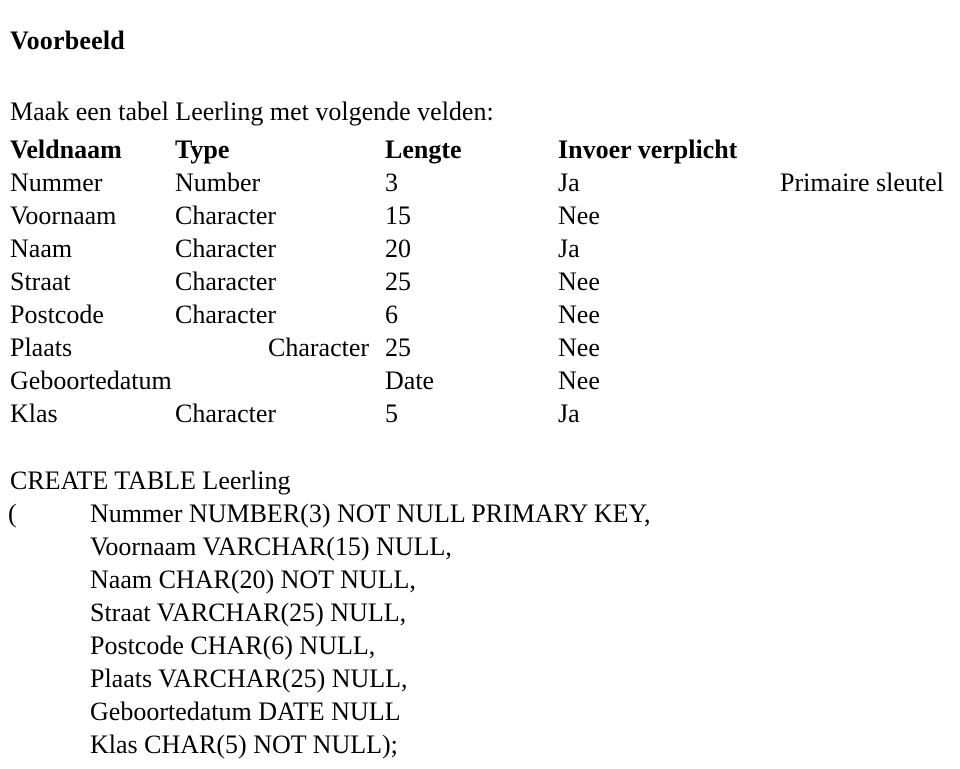 The width and height of the screenshot is (960, 769). I want to click on cell-type: Number, so click(218, 182).